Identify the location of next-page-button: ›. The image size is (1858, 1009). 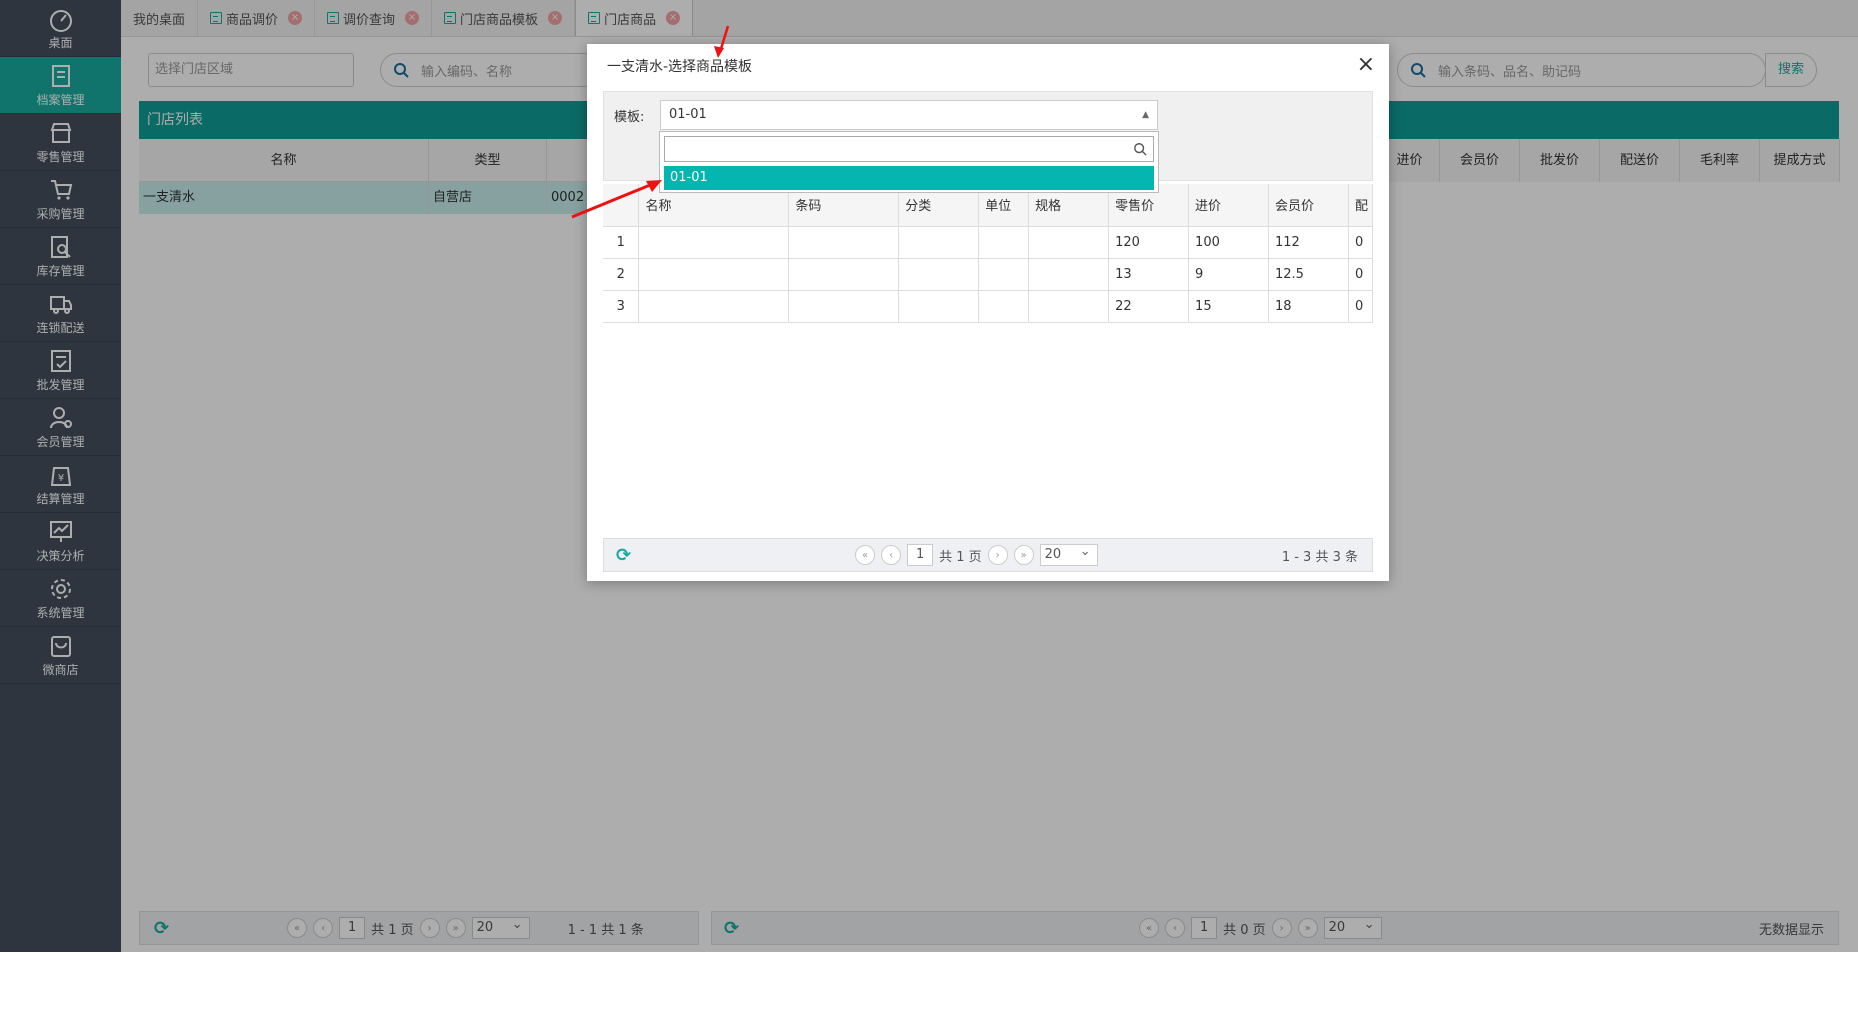
(997, 555).